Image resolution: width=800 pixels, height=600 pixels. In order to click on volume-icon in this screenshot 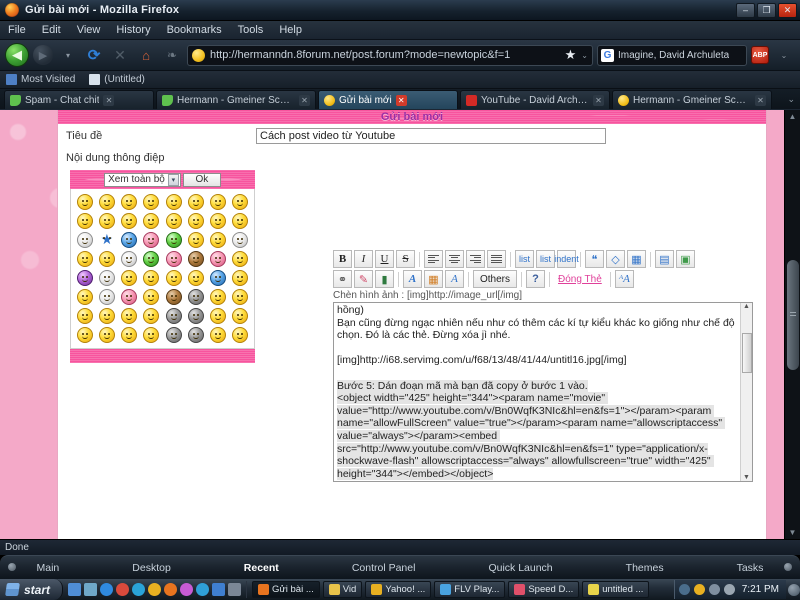, I will do `click(729, 589)`.